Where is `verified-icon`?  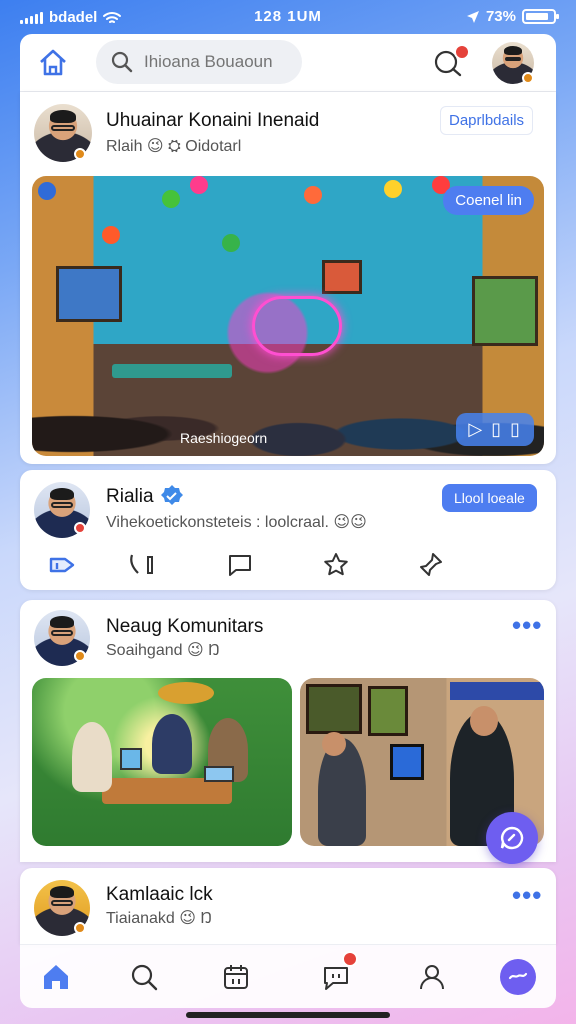 verified-icon is located at coordinates (172, 495).